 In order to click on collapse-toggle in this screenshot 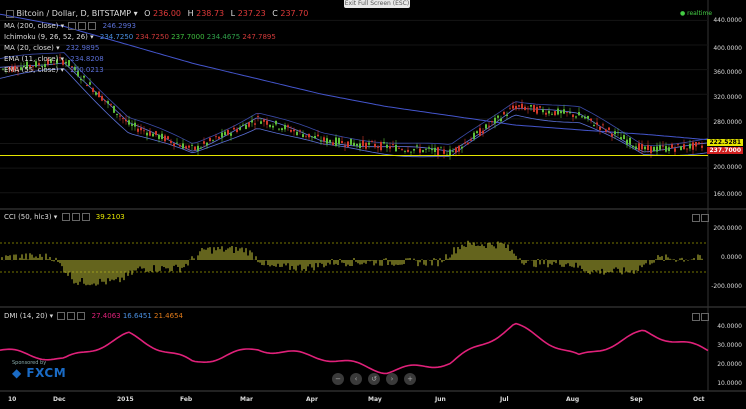, I will do `click(10, 13)`.